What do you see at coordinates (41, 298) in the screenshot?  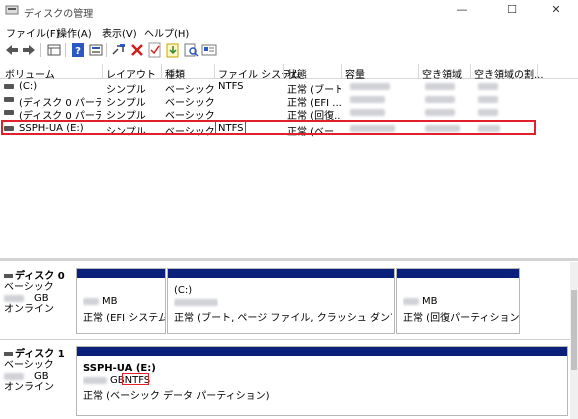 I see `disk-0-size-unit: GB` at bounding box center [41, 298].